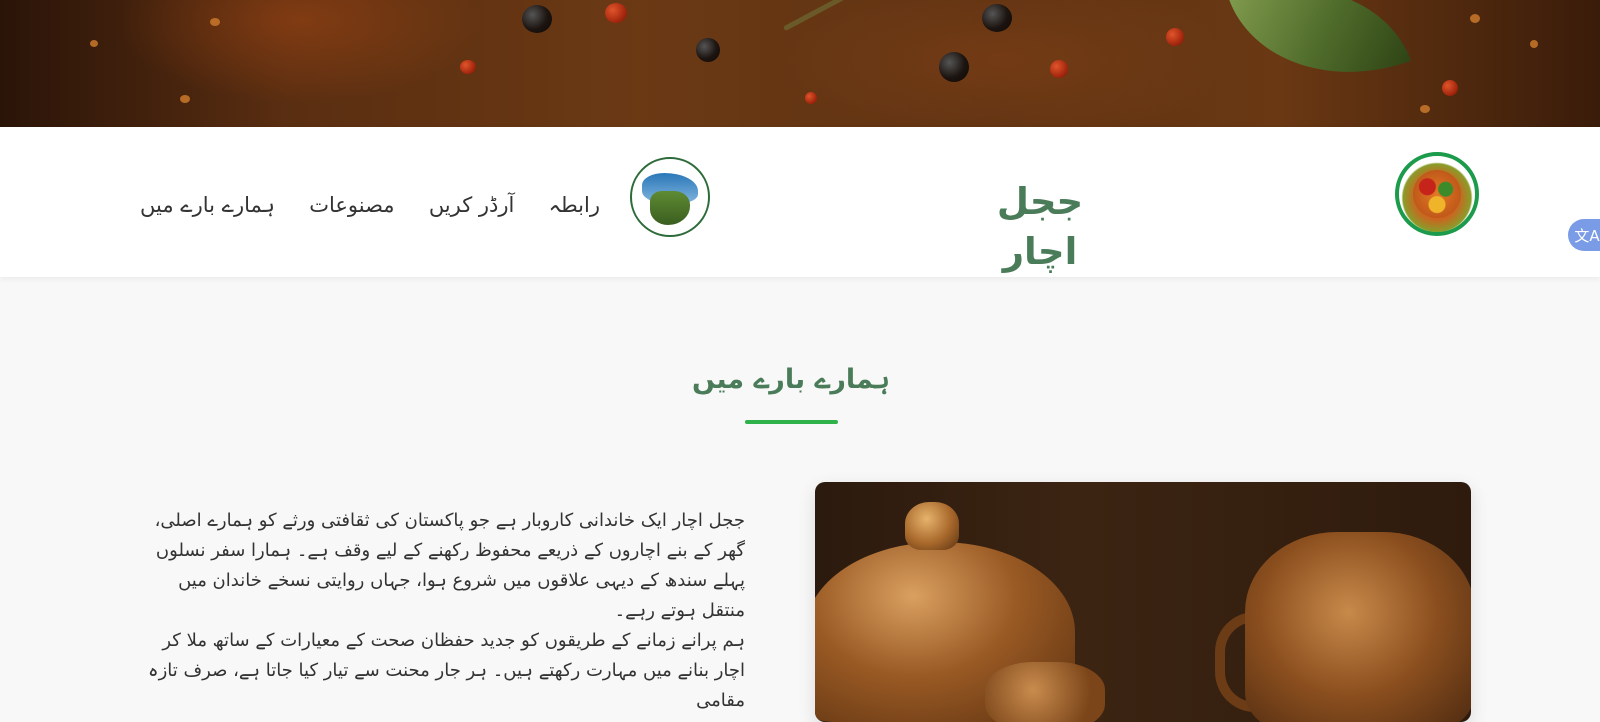 The width and height of the screenshot is (1600, 722). What do you see at coordinates (1358, 627) in the screenshot?
I see `copper-jug` at bounding box center [1358, 627].